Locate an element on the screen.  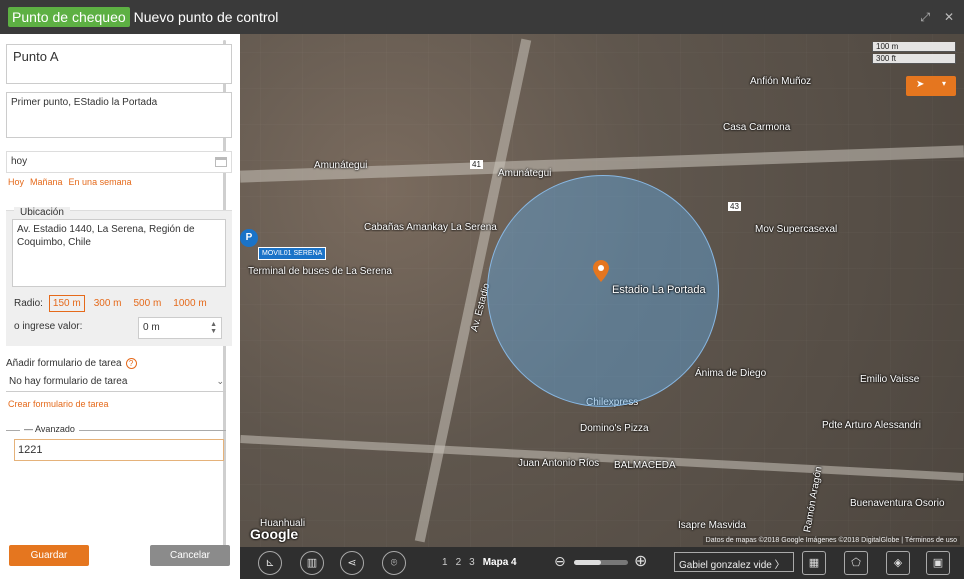
location-legend: Ubicación is located at coordinates (42, 212).